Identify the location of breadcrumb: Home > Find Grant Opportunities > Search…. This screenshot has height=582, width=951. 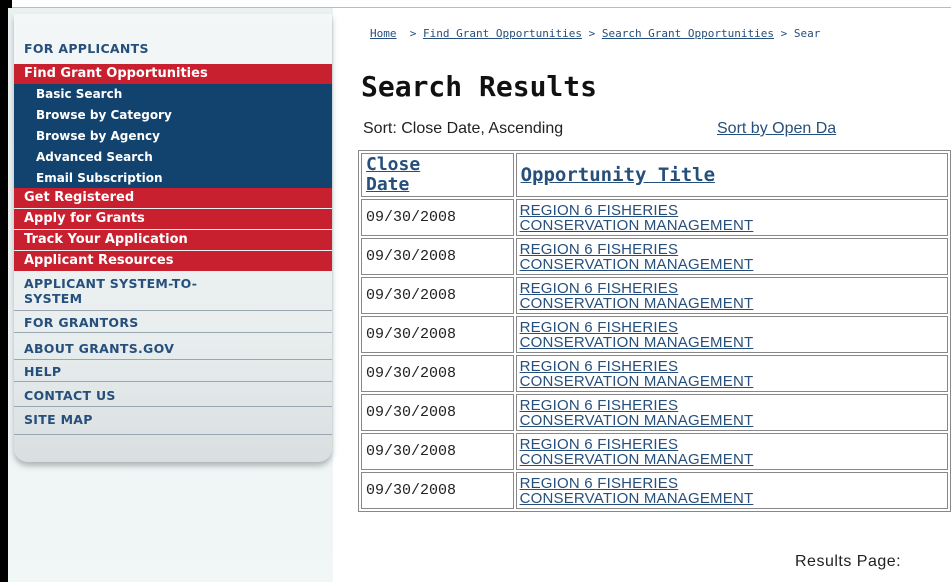
(595, 33).